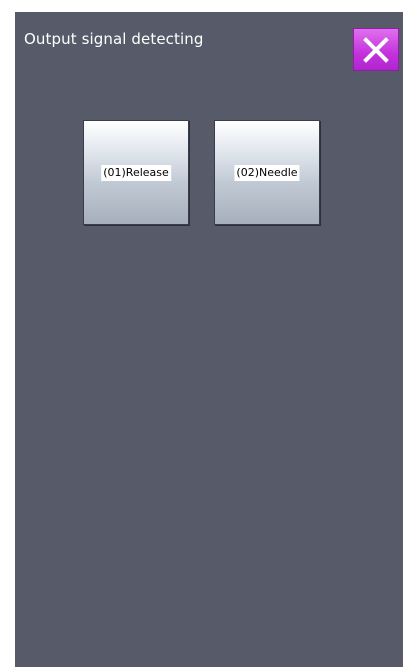 The height and width of the screenshot is (667, 403). I want to click on needle-signal-label: (02)Needle, so click(267, 172).